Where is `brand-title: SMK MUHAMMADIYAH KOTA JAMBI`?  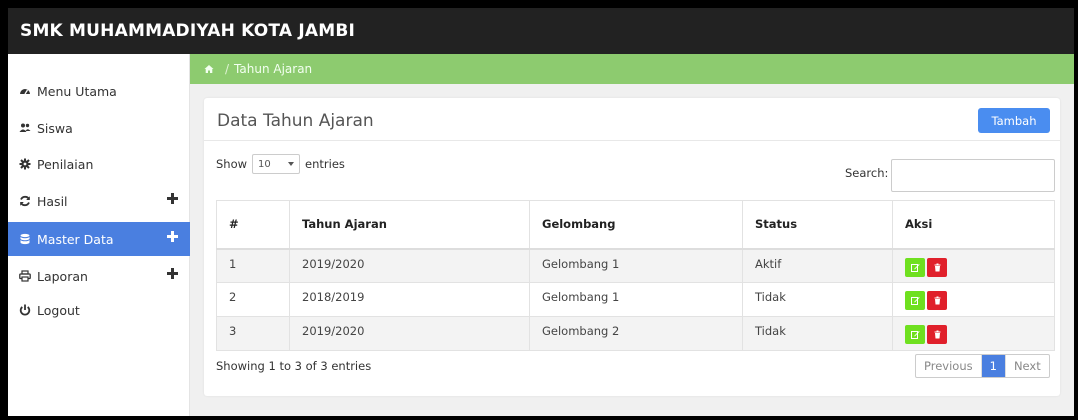 brand-title: SMK MUHAMMADIYAH KOTA JAMBI is located at coordinates (187, 31).